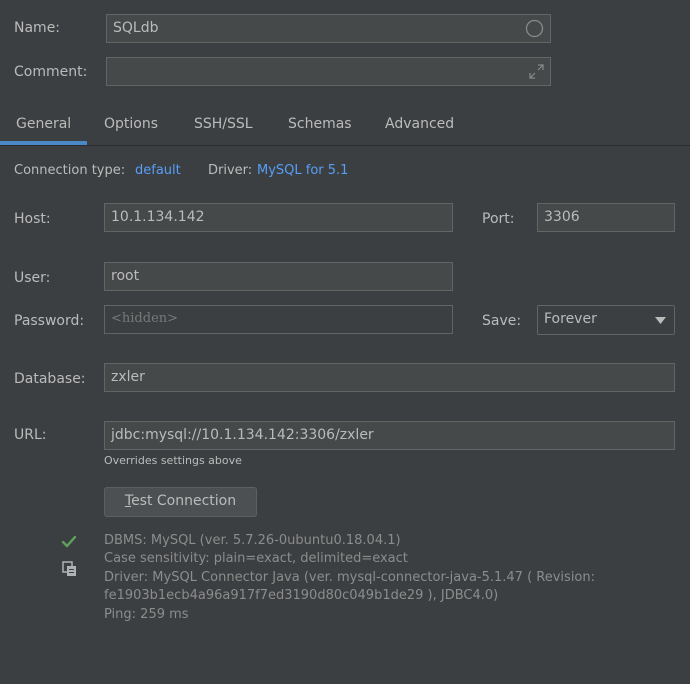 The height and width of the screenshot is (684, 690). What do you see at coordinates (223, 124) in the screenshot?
I see `tab-ssh-ssl: SSH/SSL` at bounding box center [223, 124].